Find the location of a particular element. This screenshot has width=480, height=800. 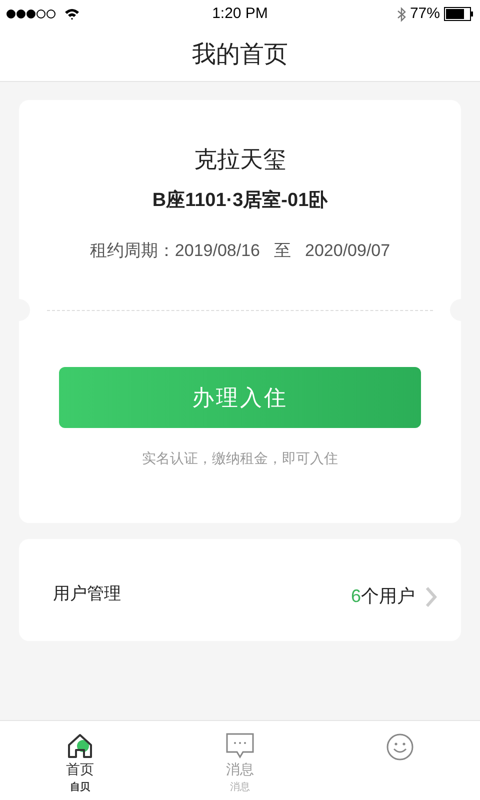

check-in-hint: 实名认证，缴纳租金，即可入住 is located at coordinates (240, 458).